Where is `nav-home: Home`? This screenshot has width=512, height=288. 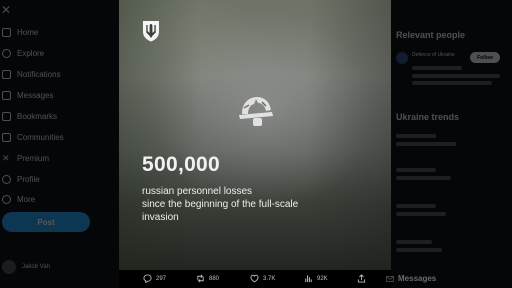
nav-home: Home is located at coordinates (20, 32).